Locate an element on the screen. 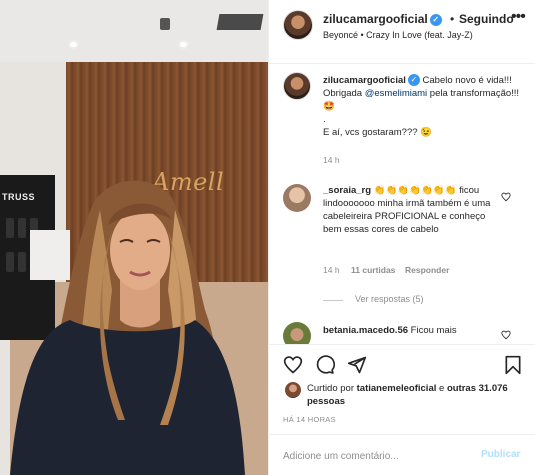 This screenshot has width=535, height=475. air-vent is located at coordinates (240, 22).